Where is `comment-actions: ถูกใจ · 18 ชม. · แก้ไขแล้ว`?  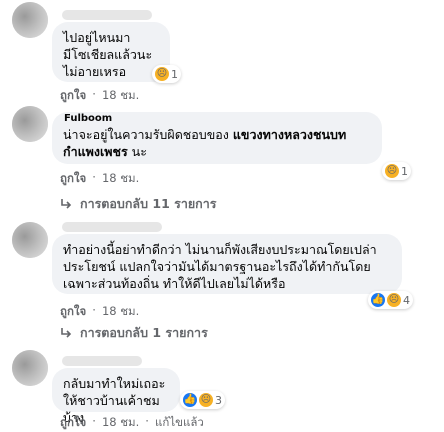 comment-actions: ถูกใจ · 18 ชม. · แก้ไขแล้ว is located at coordinates (132, 423).